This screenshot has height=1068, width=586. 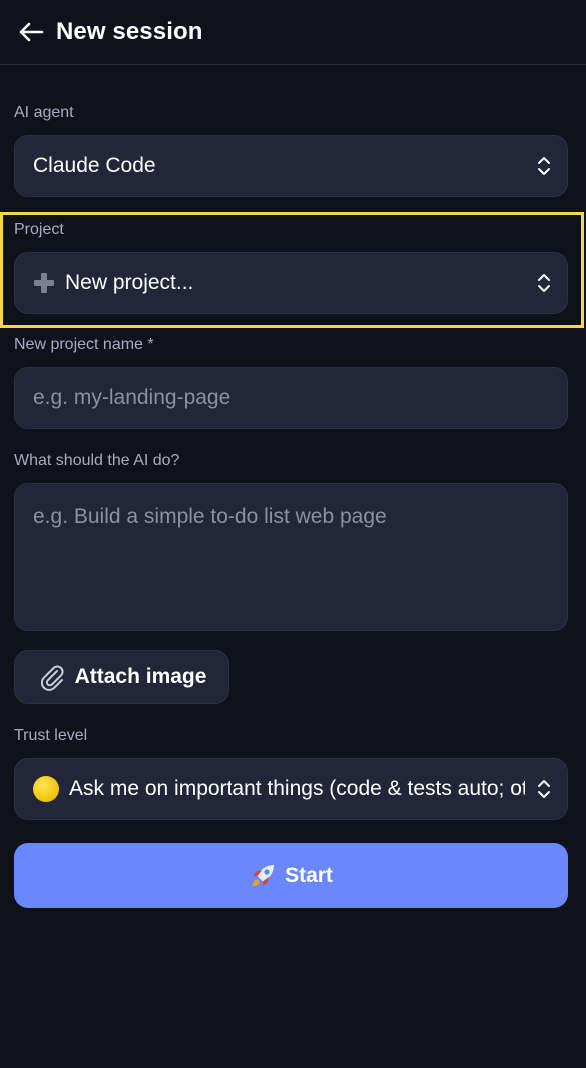 What do you see at coordinates (94, 165) in the screenshot?
I see `ai-agent-value: Claude Code` at bounding box center [94, 165].